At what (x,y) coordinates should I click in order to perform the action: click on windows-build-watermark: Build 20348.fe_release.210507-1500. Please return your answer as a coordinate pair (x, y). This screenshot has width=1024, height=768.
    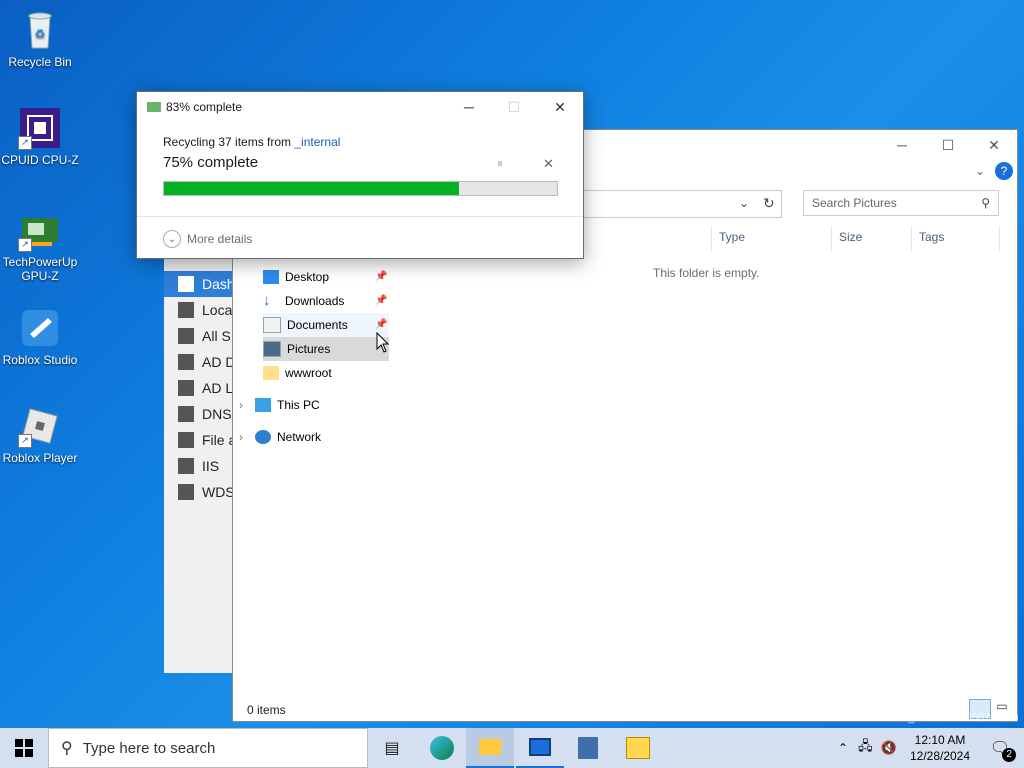
    Looking at the image, I should click on (928, 718).